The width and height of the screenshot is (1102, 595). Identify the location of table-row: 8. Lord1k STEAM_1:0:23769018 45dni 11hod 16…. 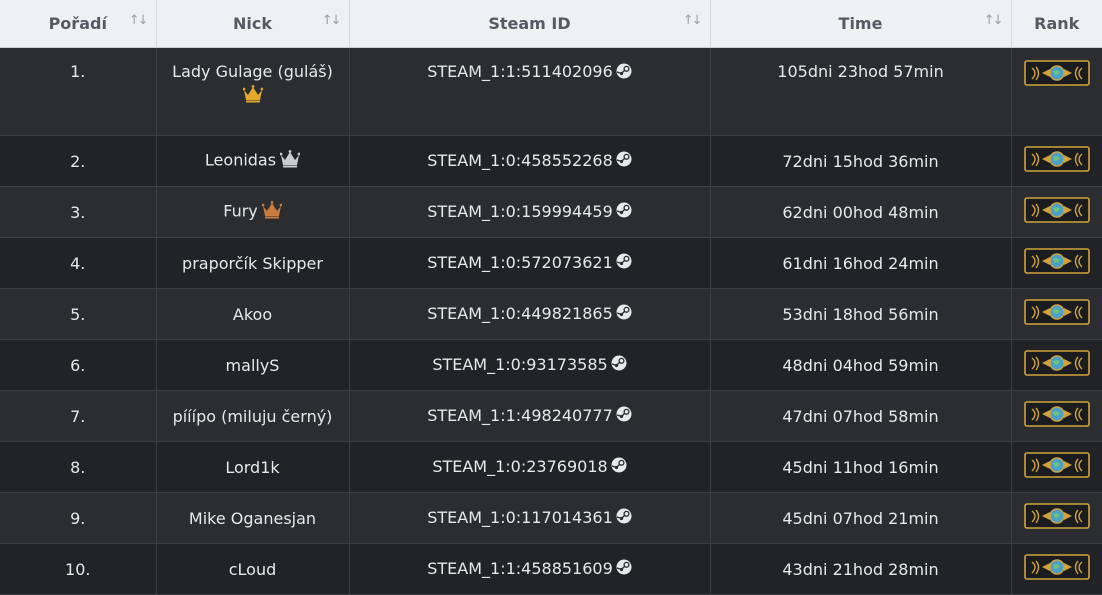
(551, 467).